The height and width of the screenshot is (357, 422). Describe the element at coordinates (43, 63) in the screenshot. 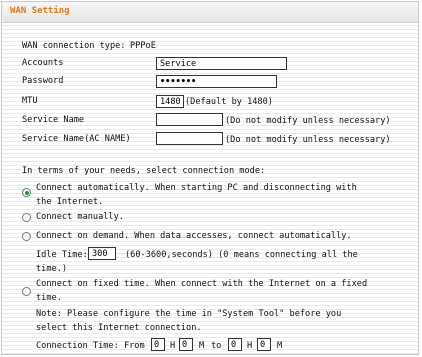

I see `accounts-label: Accounts` at that location.